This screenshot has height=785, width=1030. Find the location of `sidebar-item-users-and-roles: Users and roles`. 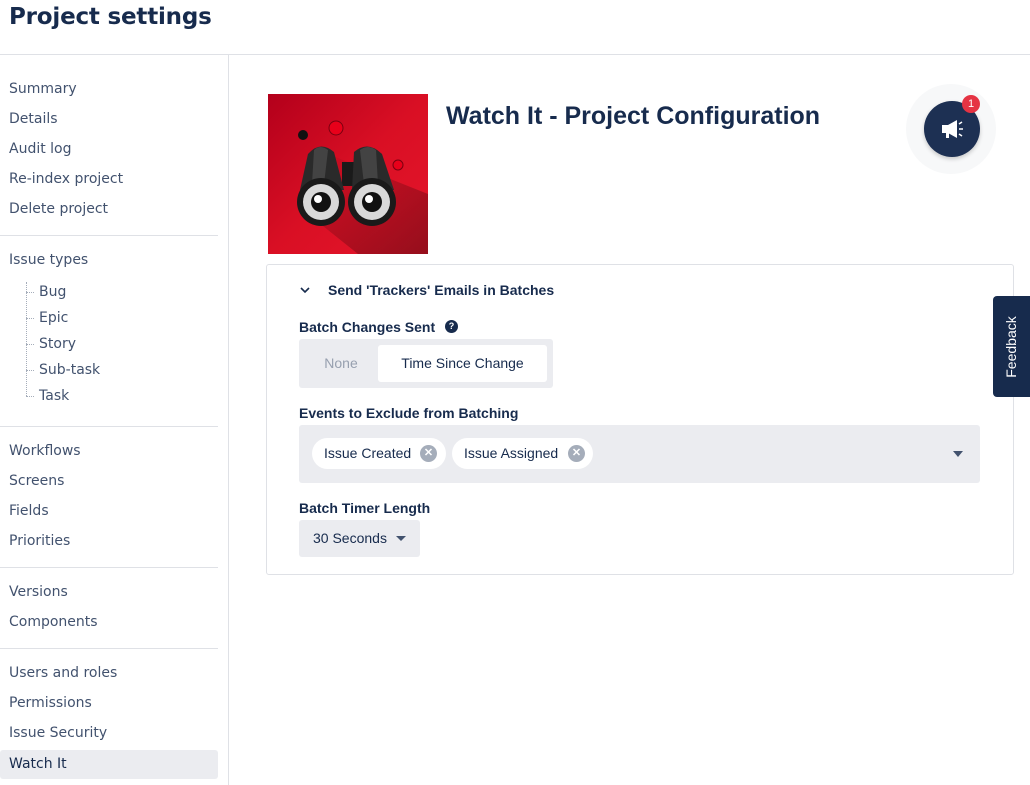

sidebar-item-users-and-roles: Users and roles is located at coordinates (109, 673).